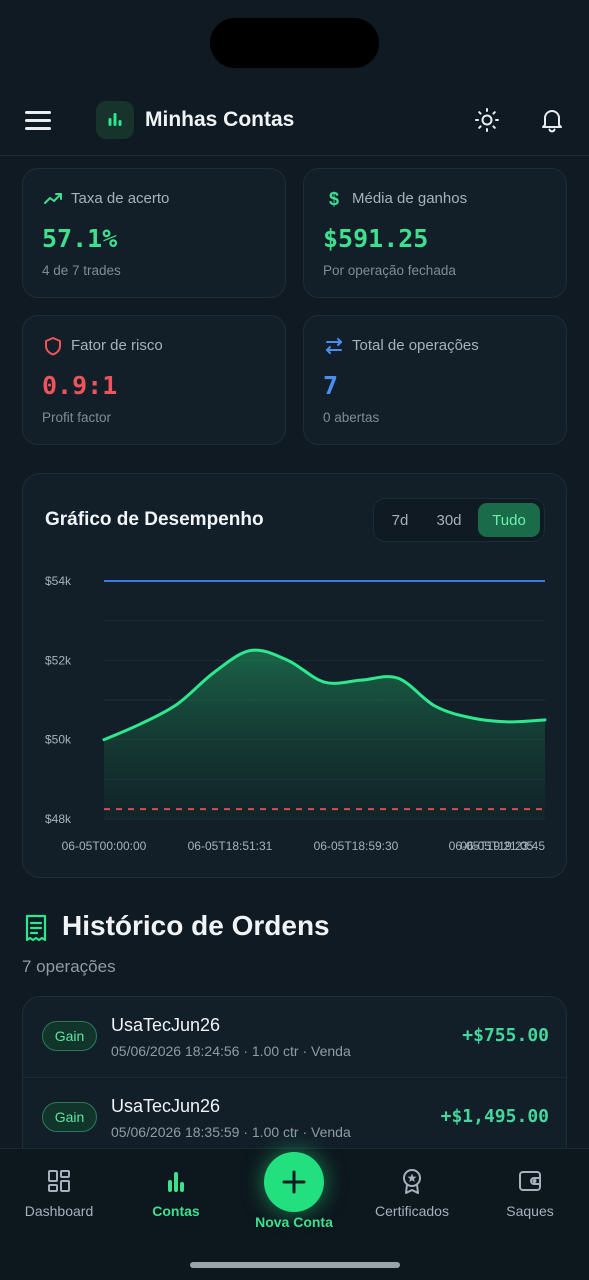 The height and width of the screenshot is (1280, 589). Describe the element at coordinates (59, 1193) in the screenshot. I see `nav-item-dashboard: Dashboard` at that location.